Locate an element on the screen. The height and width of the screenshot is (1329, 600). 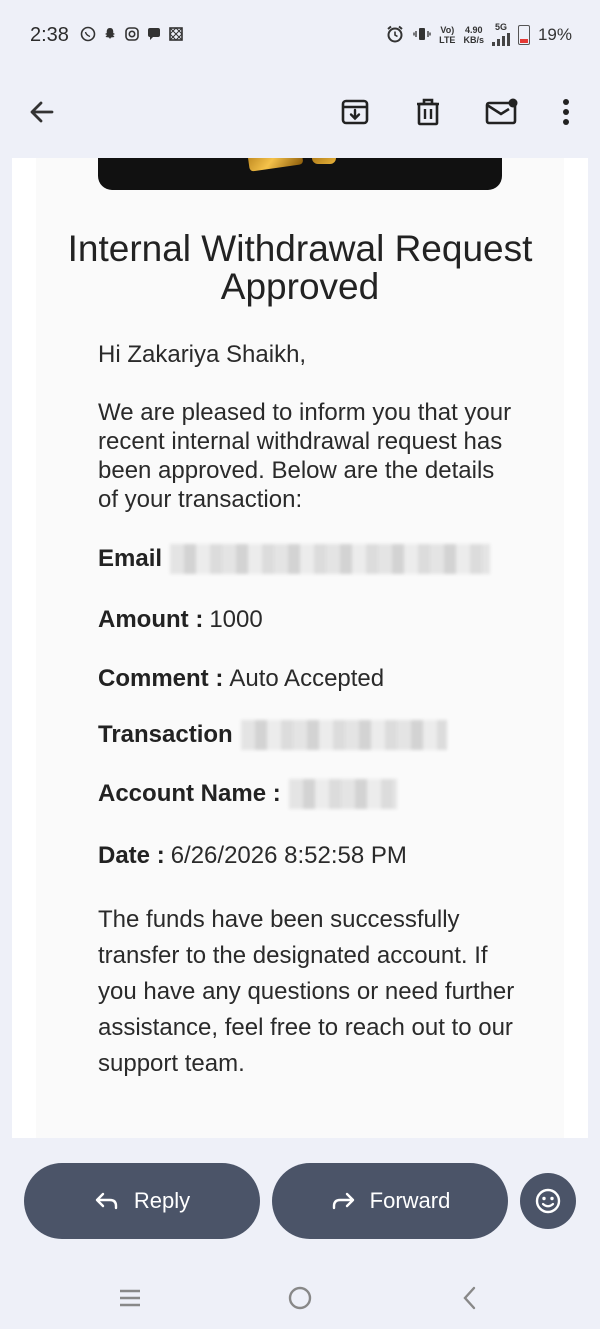
reply-label: Reply is located at coordinates (162, 1200).